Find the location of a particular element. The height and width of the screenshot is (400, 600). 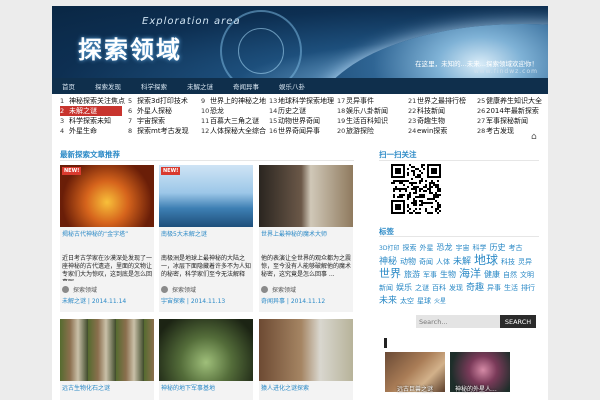

category-link: 16 世界奇闻异事 is located at coordinates (302, 131).